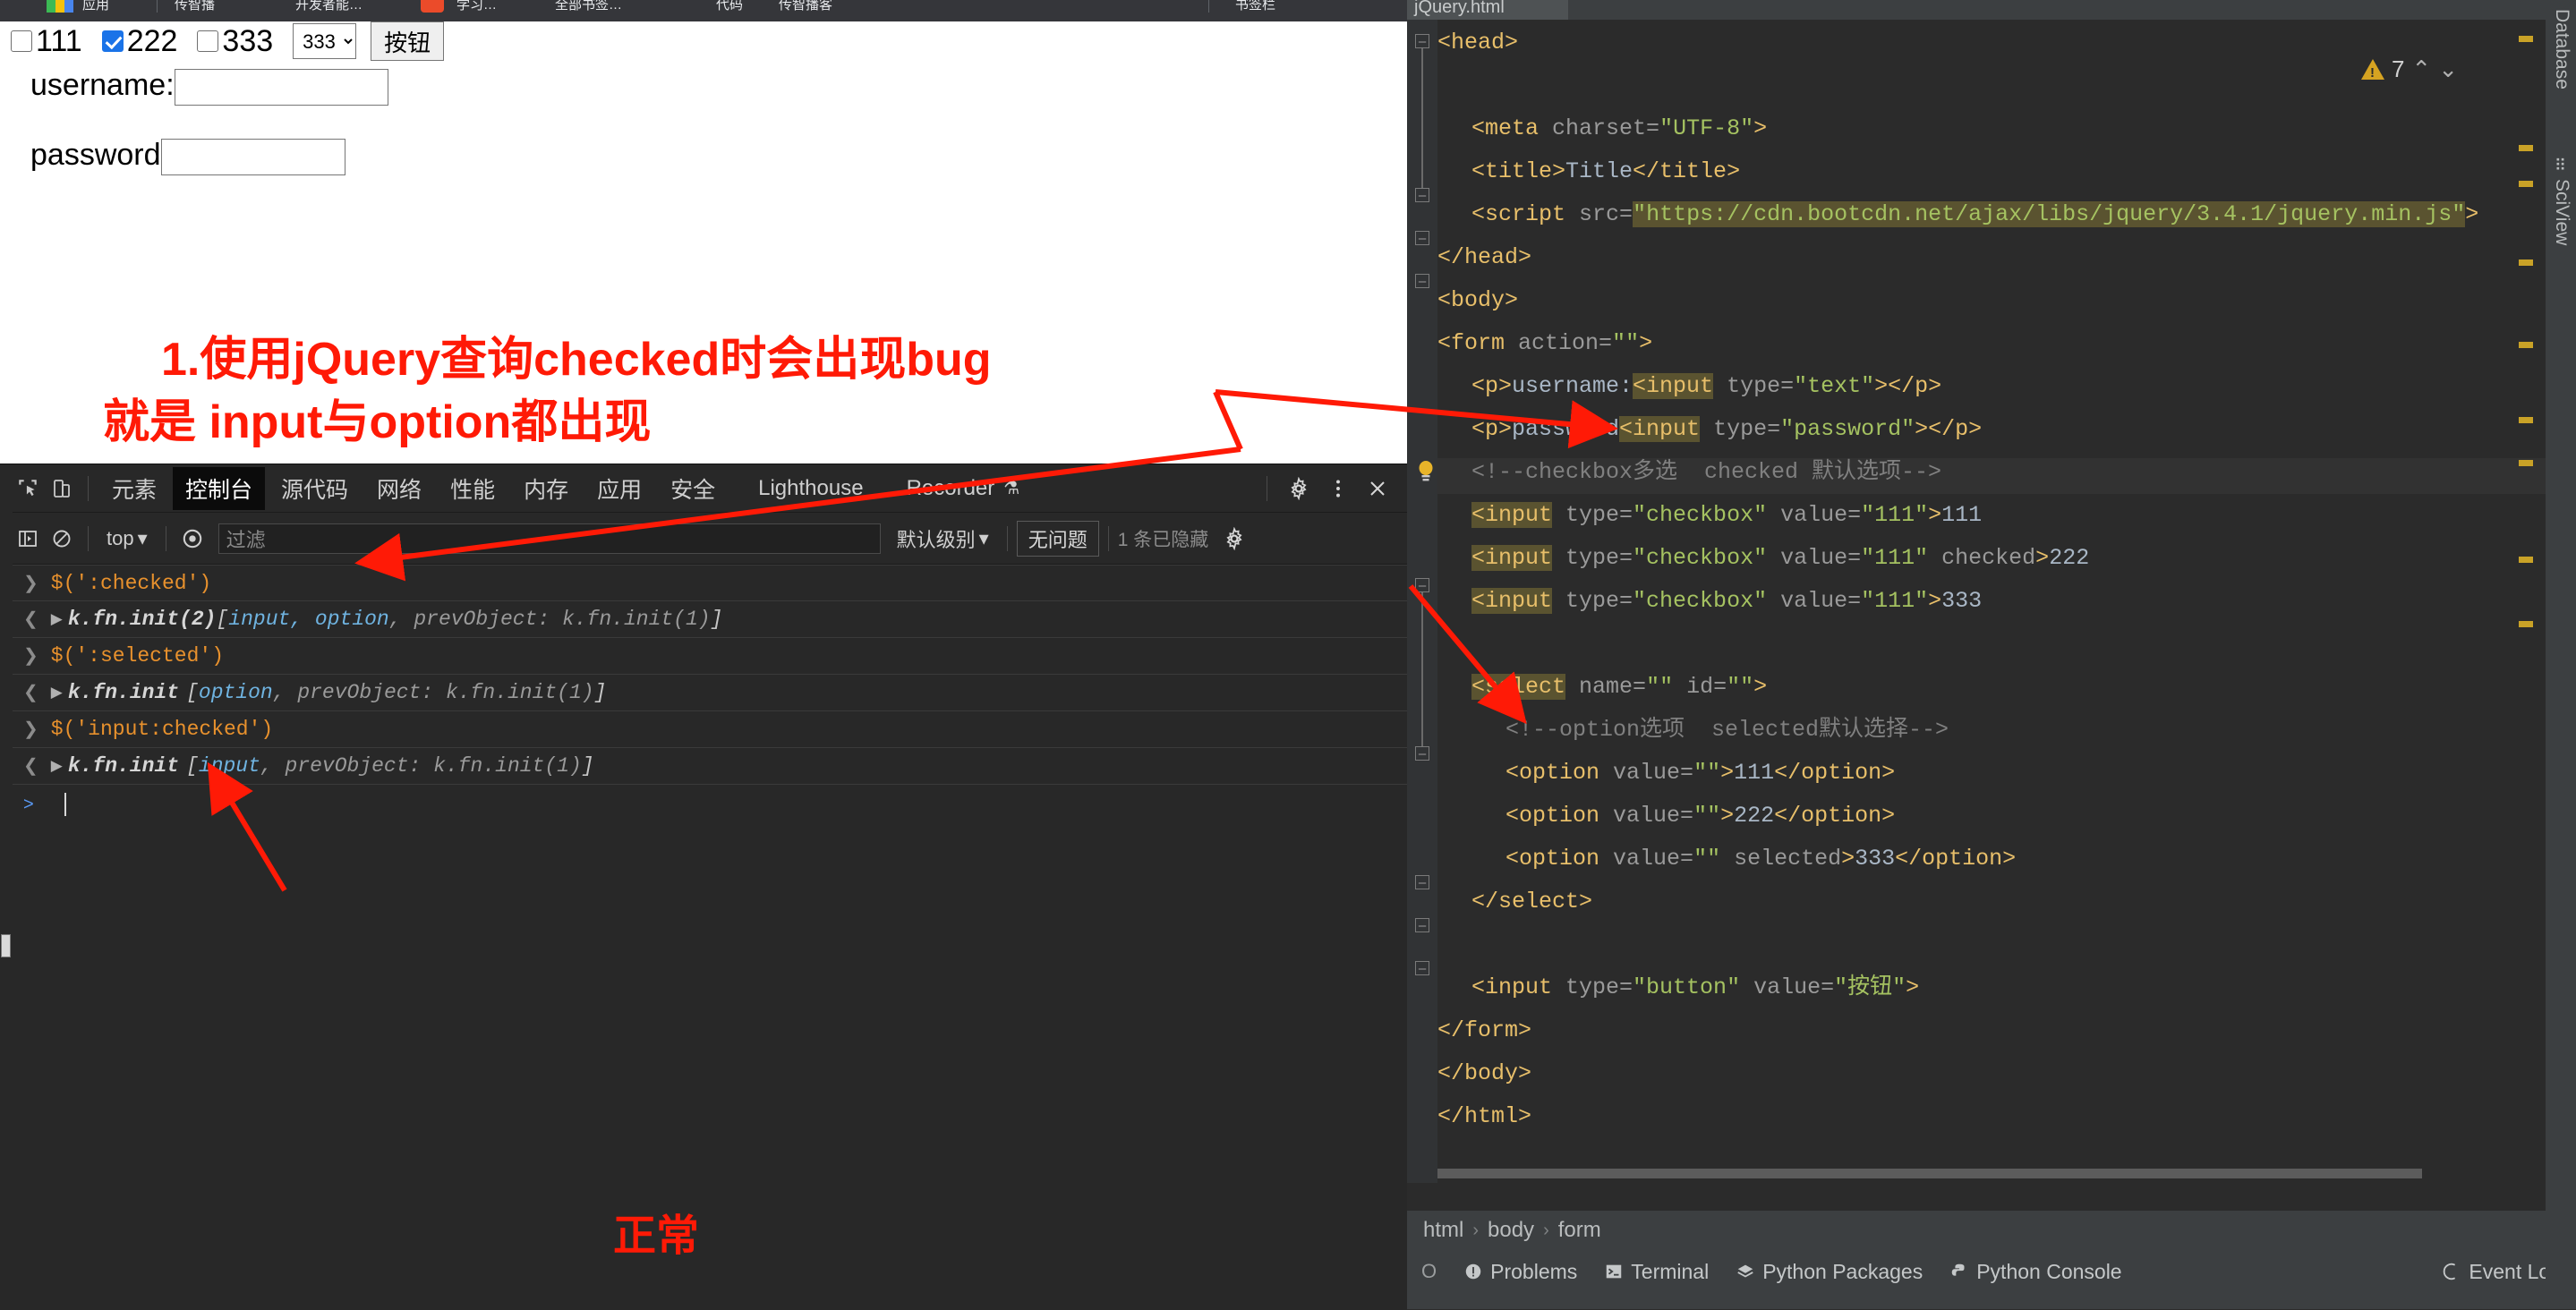 Image resolution: width=2576 pixels, height=1310 pixels. I want to click on statusbar-problems: Problems, so click(1520, 1272).